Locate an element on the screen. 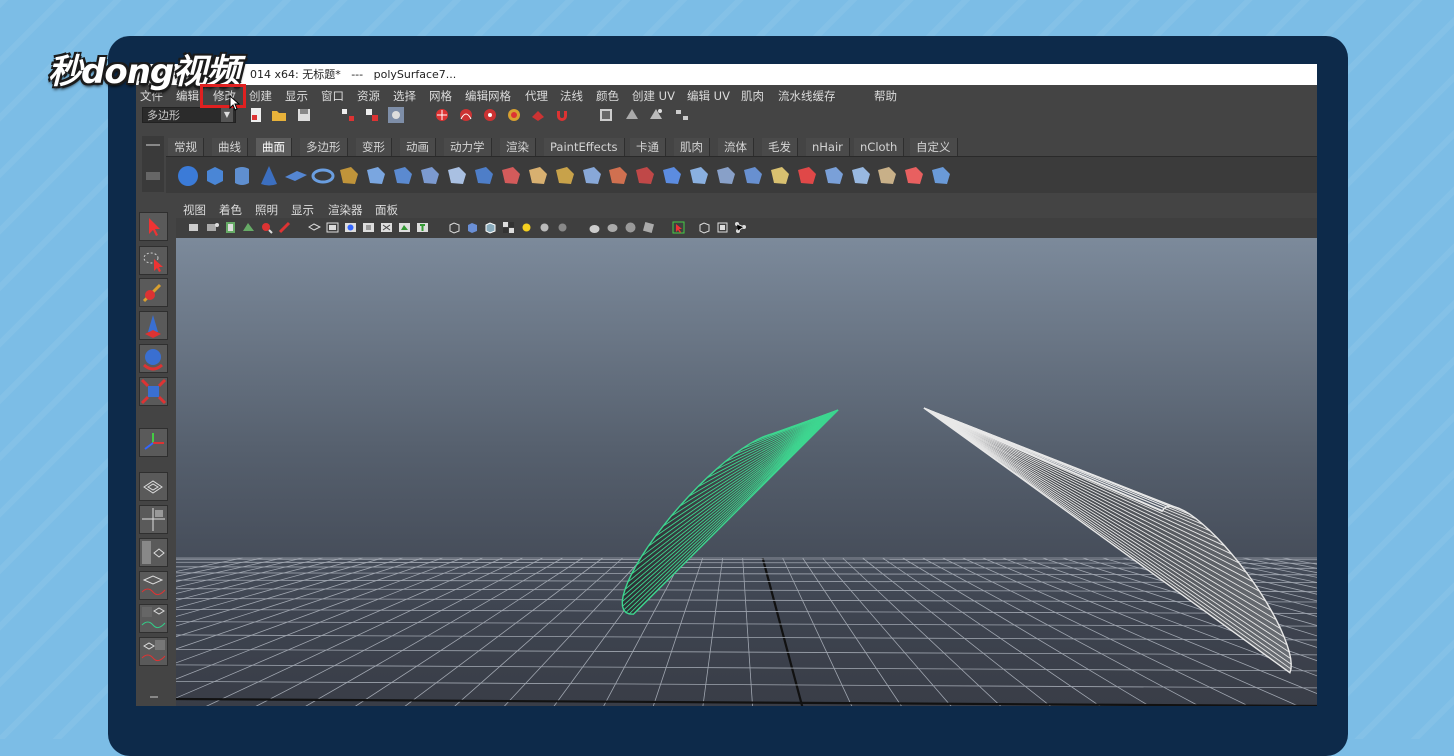 The height and width of the screenshot is (756, 1454). menu-set-dropdown: 多边形 ▼ is located at coordinates (189, 115).